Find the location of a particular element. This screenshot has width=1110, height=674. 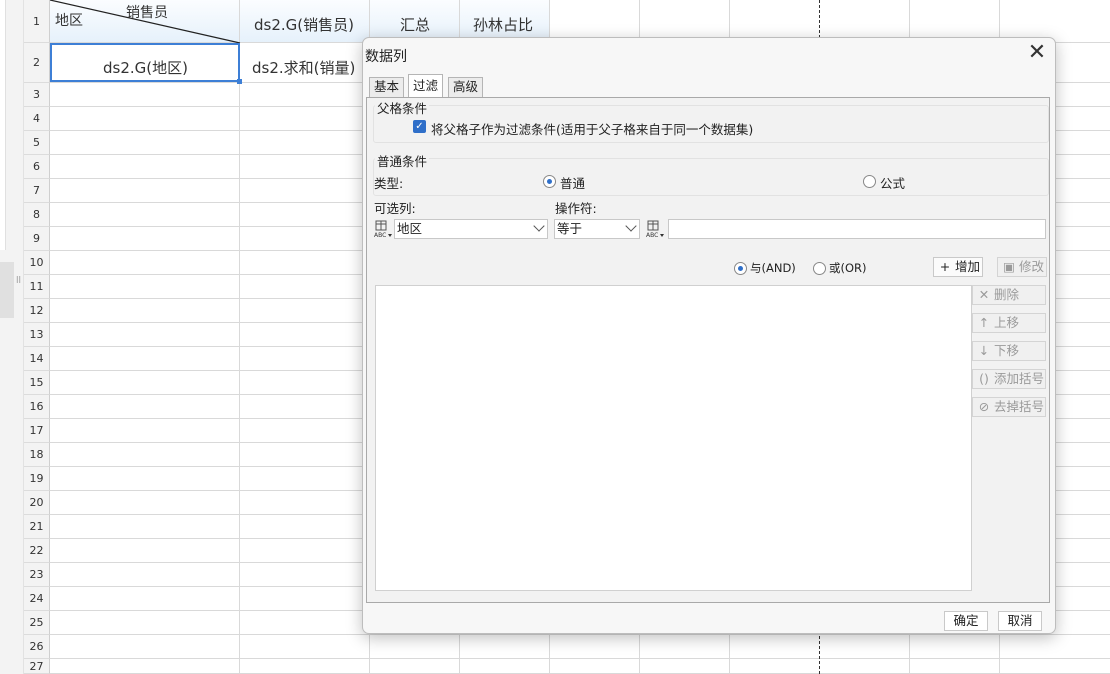

type-label: 类型: is located at coordinates (389, 183).